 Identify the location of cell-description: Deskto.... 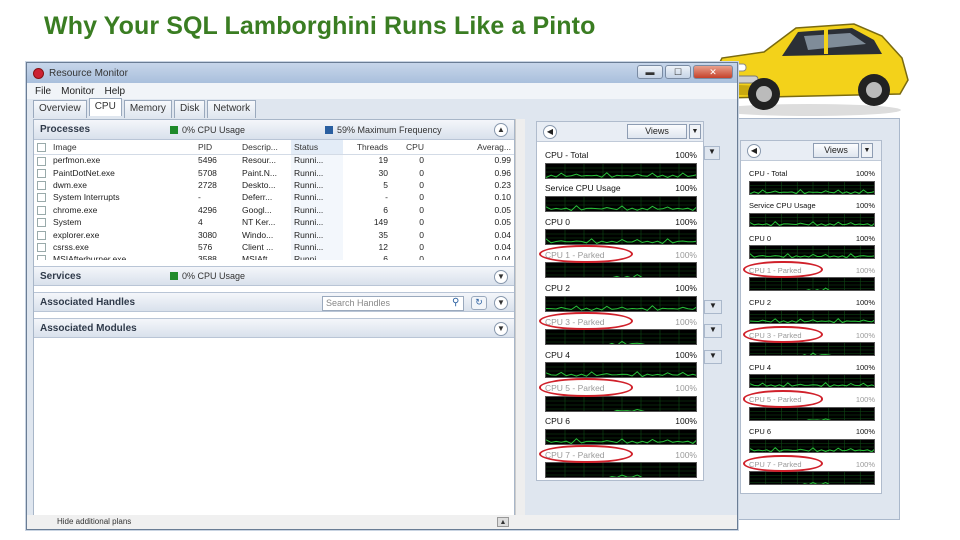
(259, 184).